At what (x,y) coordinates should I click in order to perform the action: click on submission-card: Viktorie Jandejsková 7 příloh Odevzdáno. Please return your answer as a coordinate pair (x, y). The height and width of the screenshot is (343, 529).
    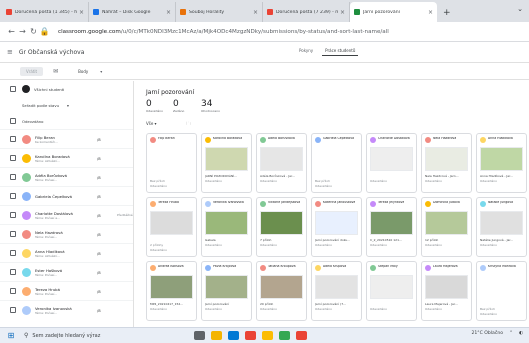
    Looking at the image, I should click on (281, 227).